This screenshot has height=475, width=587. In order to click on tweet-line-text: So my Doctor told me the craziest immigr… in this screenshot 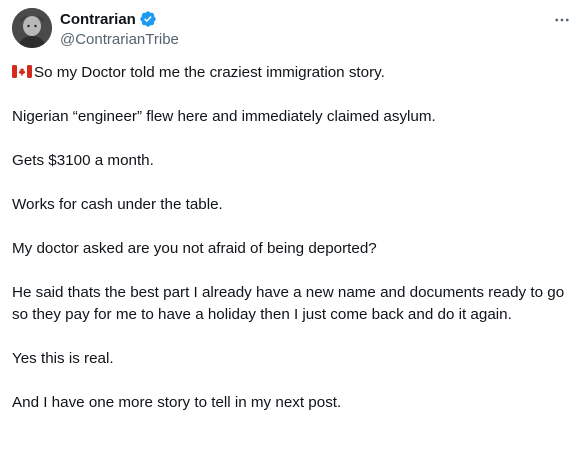, I will do `click(209, 72)`.